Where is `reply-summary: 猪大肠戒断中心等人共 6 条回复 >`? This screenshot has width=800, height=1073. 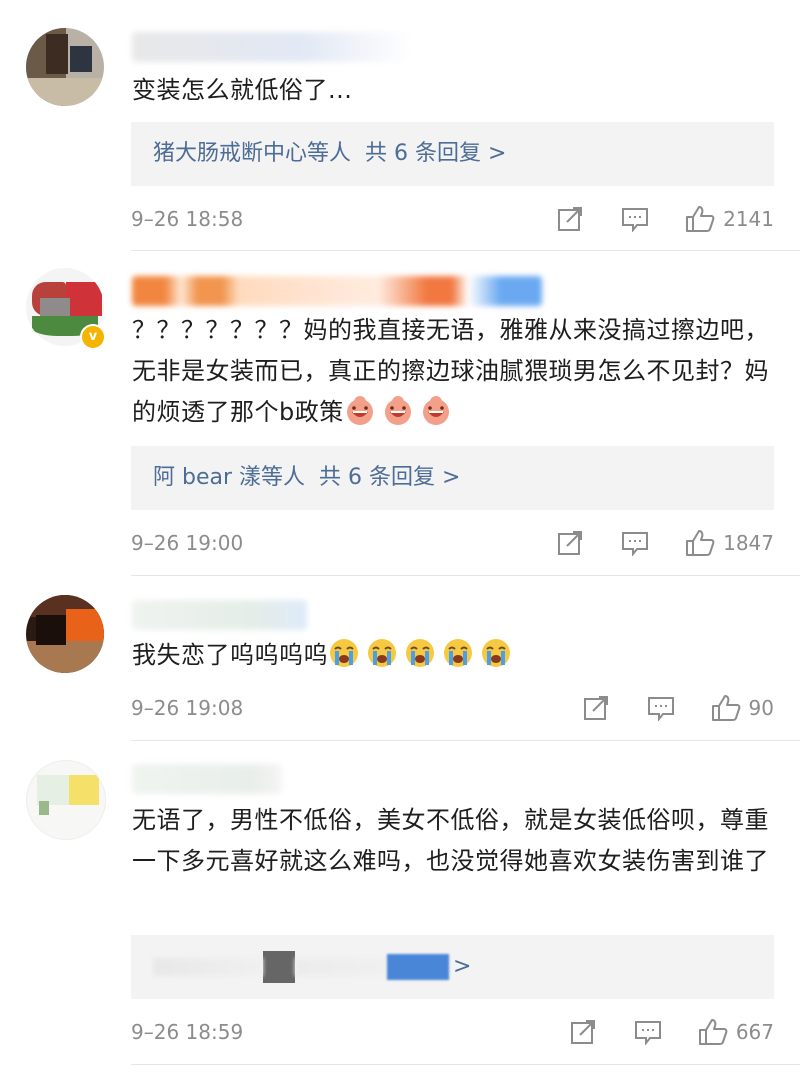 reply-summary: 猪大肠戒断中心等人共 6 条回复 > is located at coordinates (452, 154).